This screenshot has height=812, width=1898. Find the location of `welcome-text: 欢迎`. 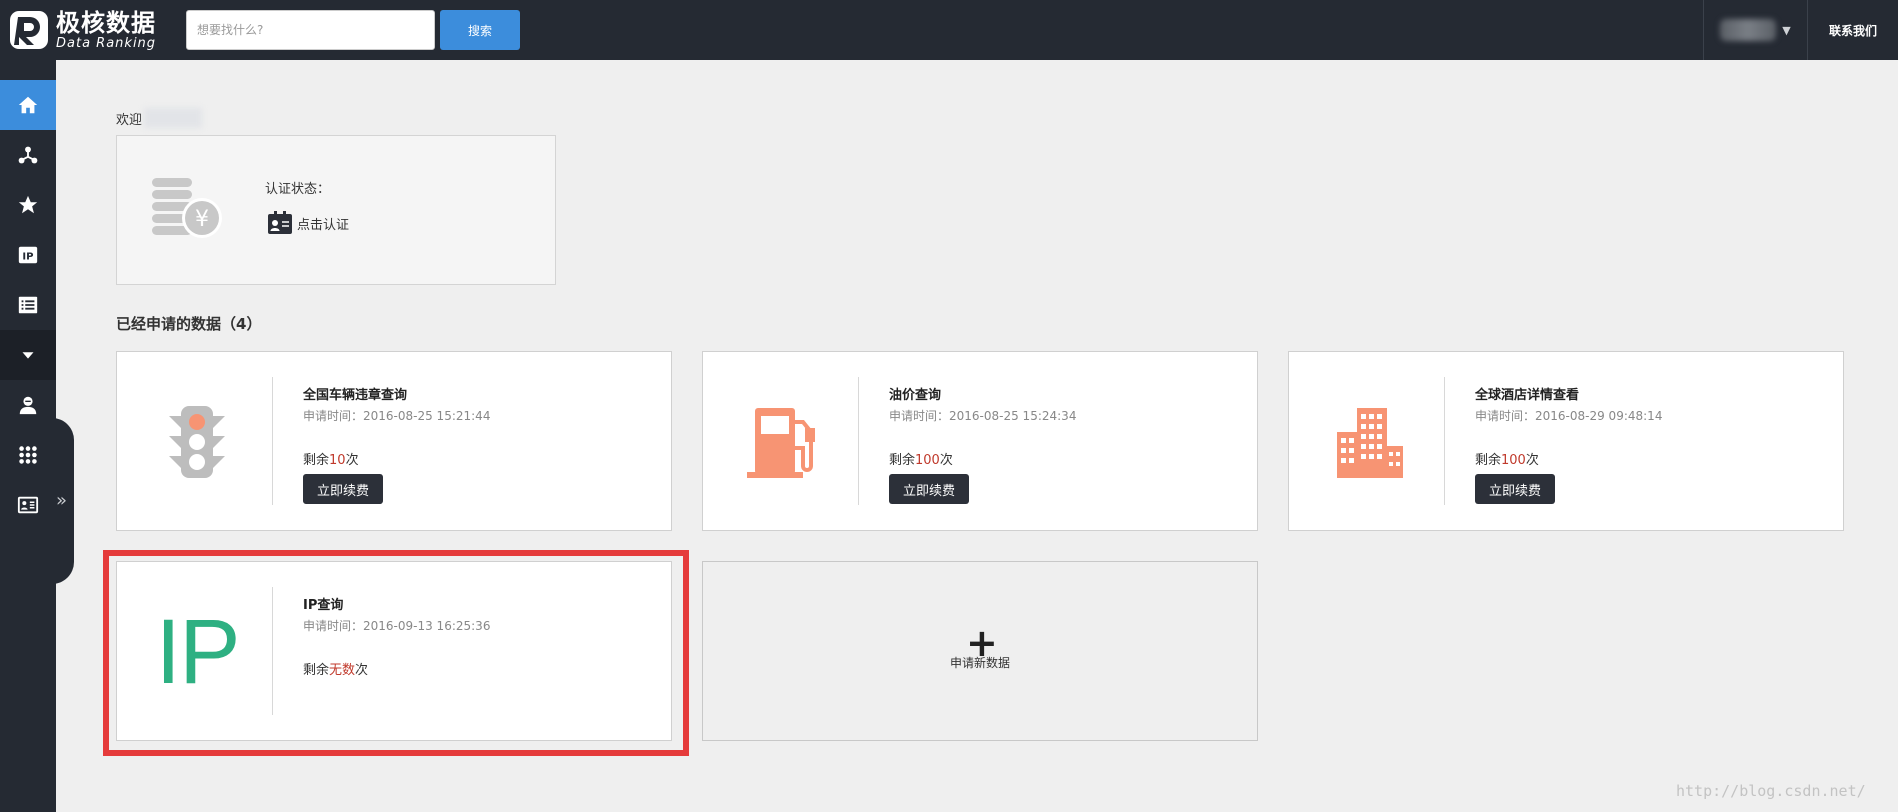

welcome-text: 欢迎 is located at coordinates (159, 118).